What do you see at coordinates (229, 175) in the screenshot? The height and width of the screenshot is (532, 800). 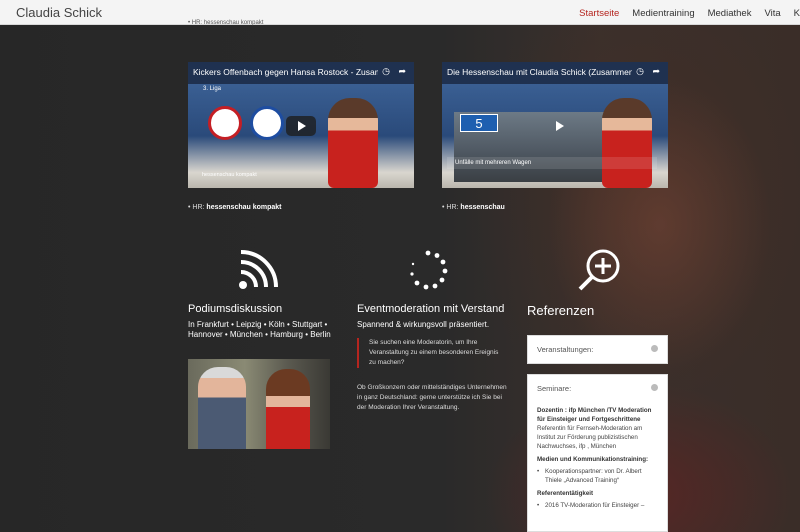 I see `video-caption: hessenschau kompakt` at bounding box center [229, 175].